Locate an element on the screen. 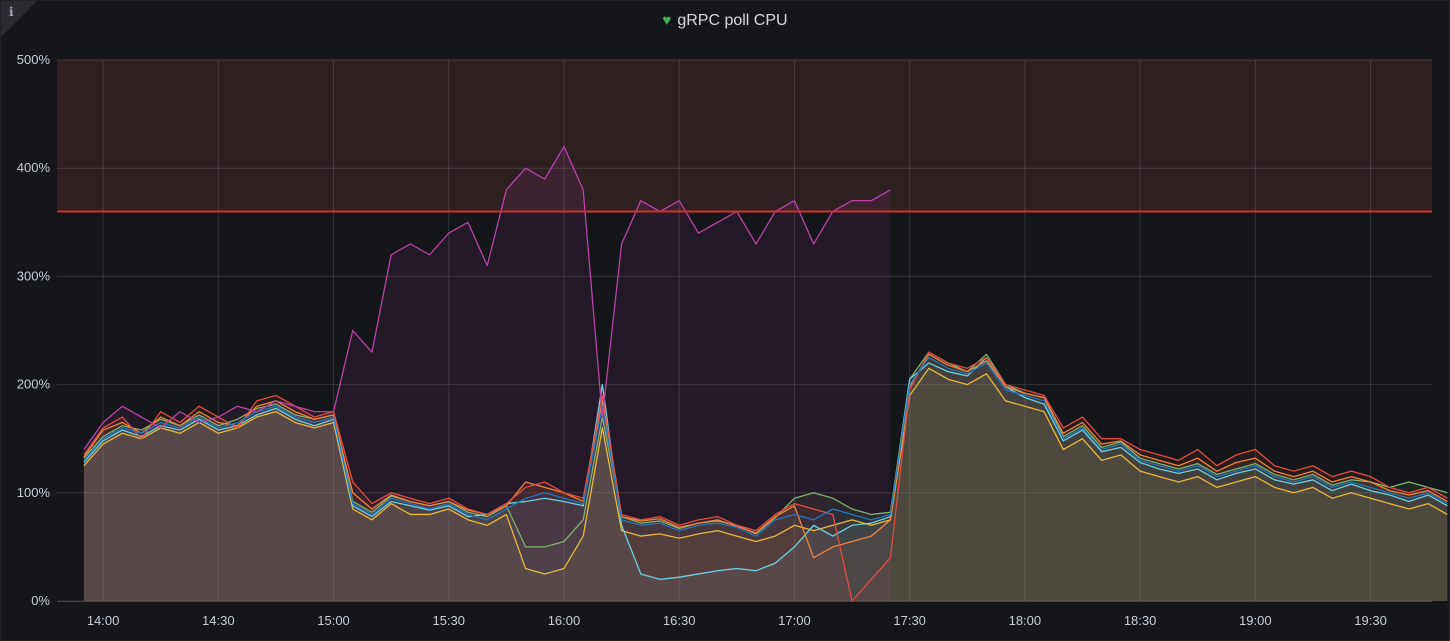  x-tick-label: 16:00 is located at coordinates (564, 620).